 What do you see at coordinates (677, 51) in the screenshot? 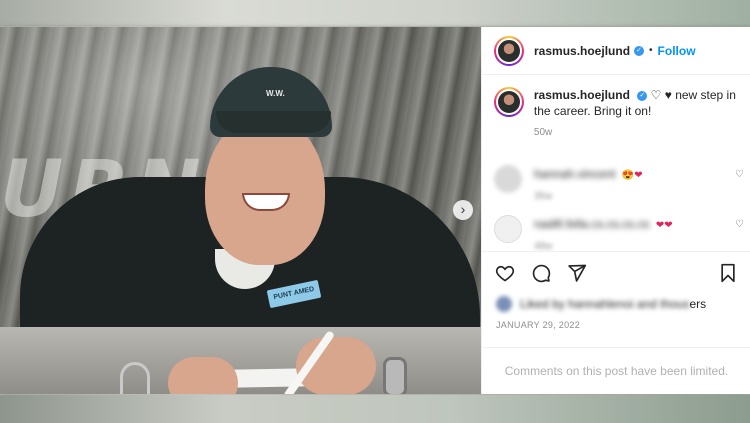
I see `follow-button: Follow` at bounding box center [677, 51].